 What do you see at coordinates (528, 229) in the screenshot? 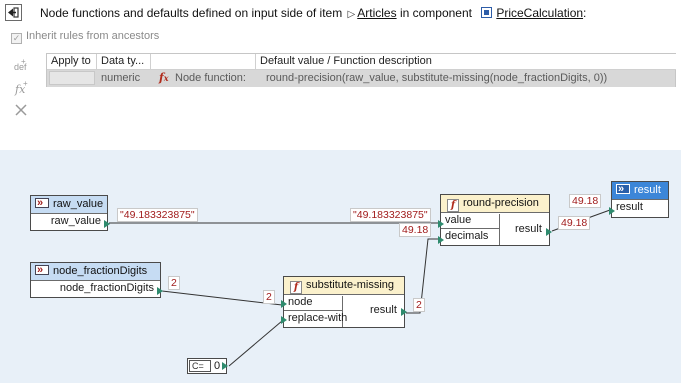
I see `round-result-port: result` at bounding box center [528, 229].